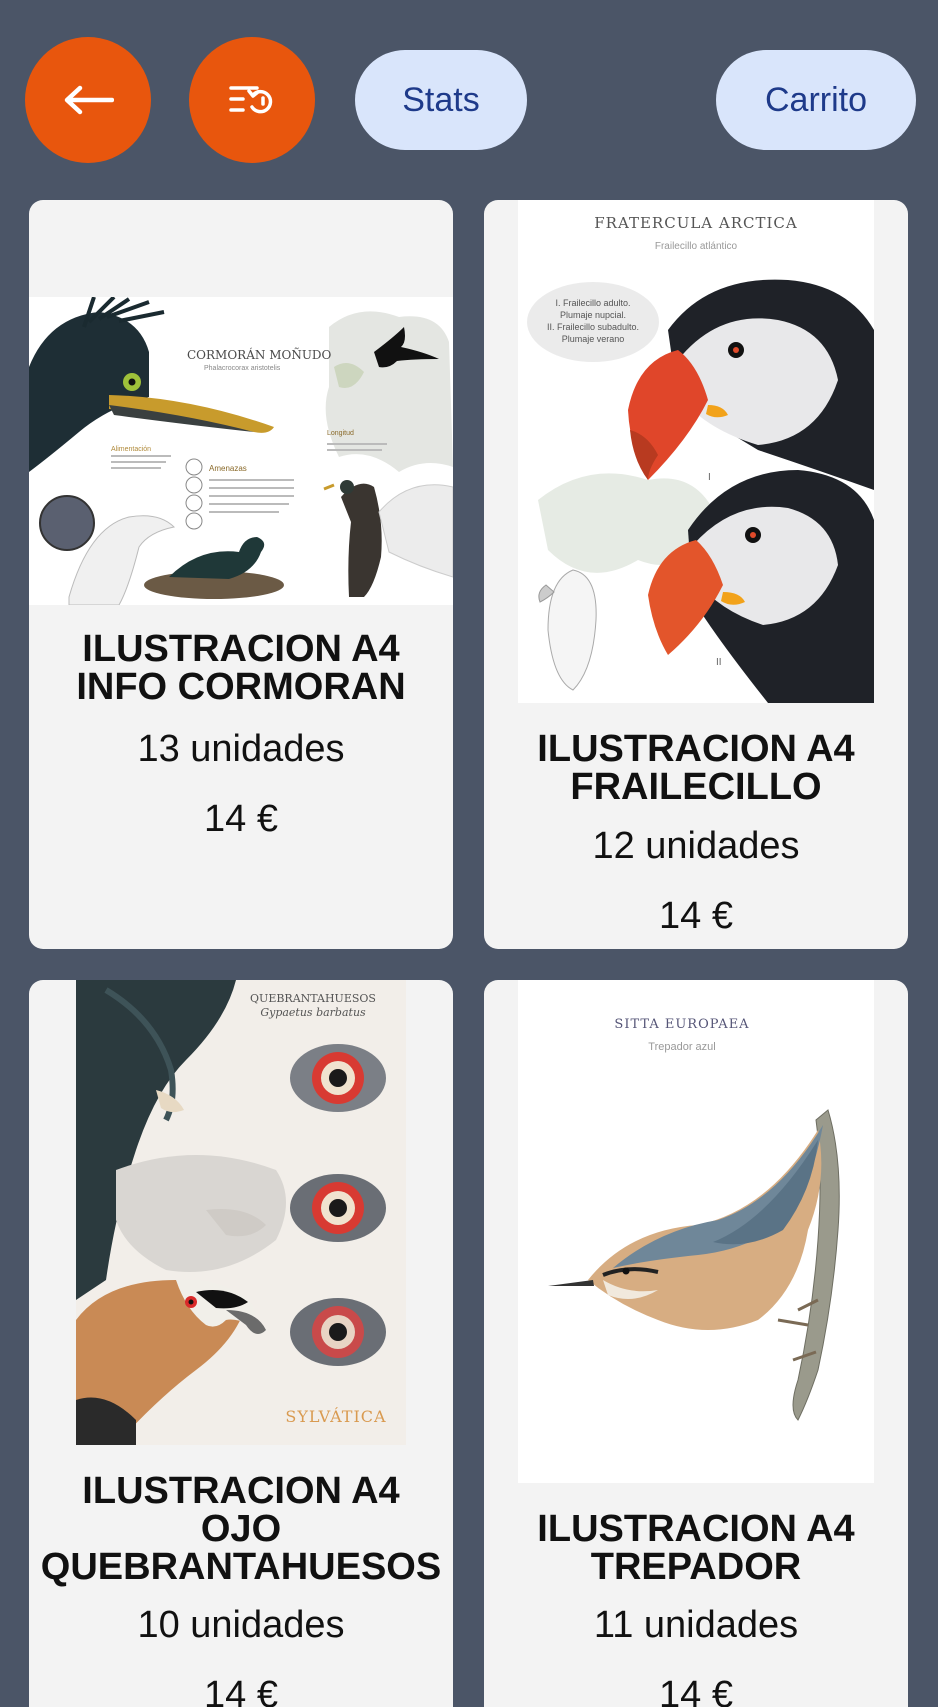 This screenshot has height=1707, width=938. I want to click on art-heading: FRATERCULA ARCTICA, so click(696, 223).